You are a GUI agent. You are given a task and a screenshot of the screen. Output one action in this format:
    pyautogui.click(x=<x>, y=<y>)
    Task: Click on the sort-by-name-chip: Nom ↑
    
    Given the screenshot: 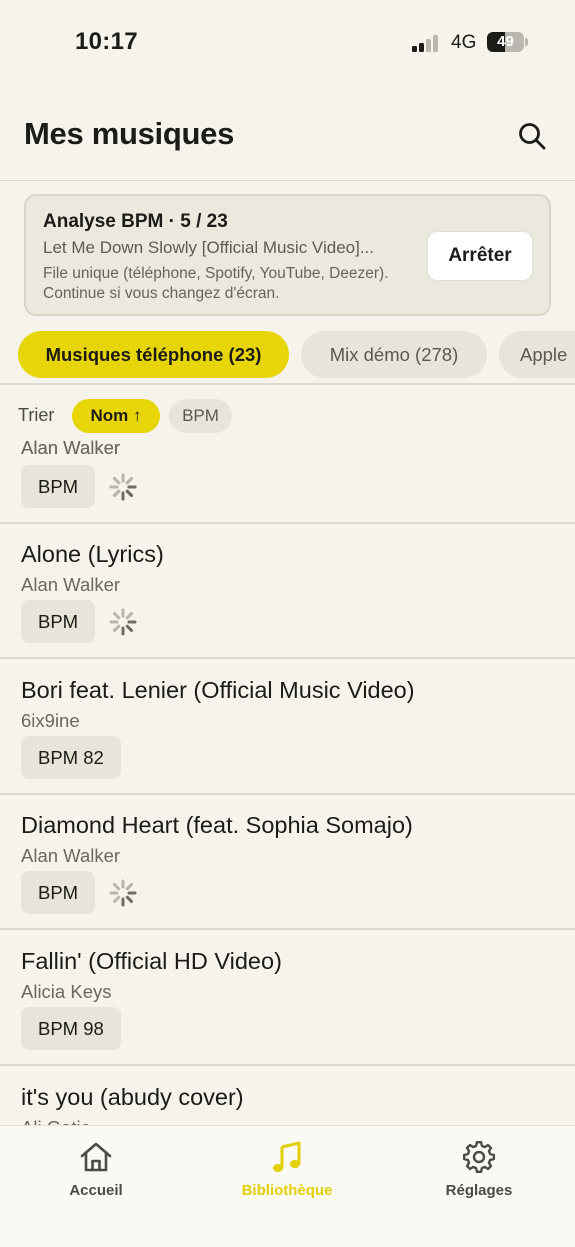 What is the action you would take?
    pyautogui.click(x=116, y=416)
    